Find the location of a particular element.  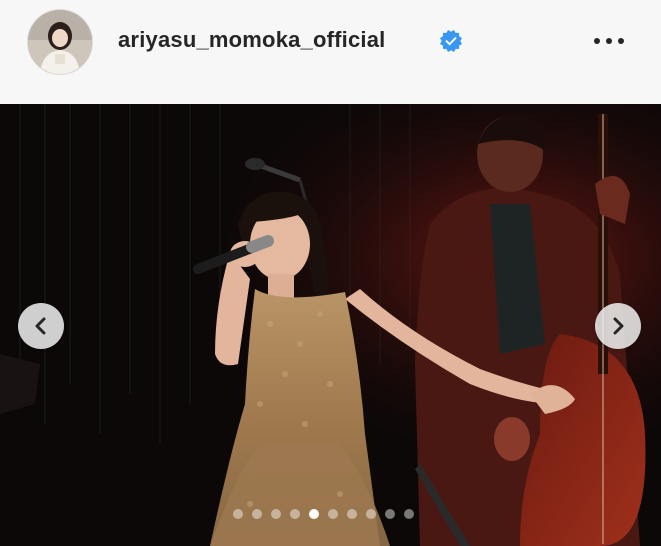

carousel-next-button is located at coordinates (618, 326).